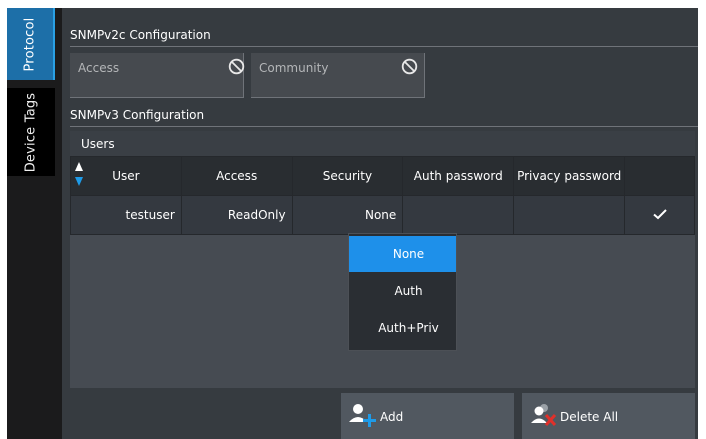 The image size is (706, 439). I want to click on column-header-privacy-password: Privacy password, so click(569, 176).